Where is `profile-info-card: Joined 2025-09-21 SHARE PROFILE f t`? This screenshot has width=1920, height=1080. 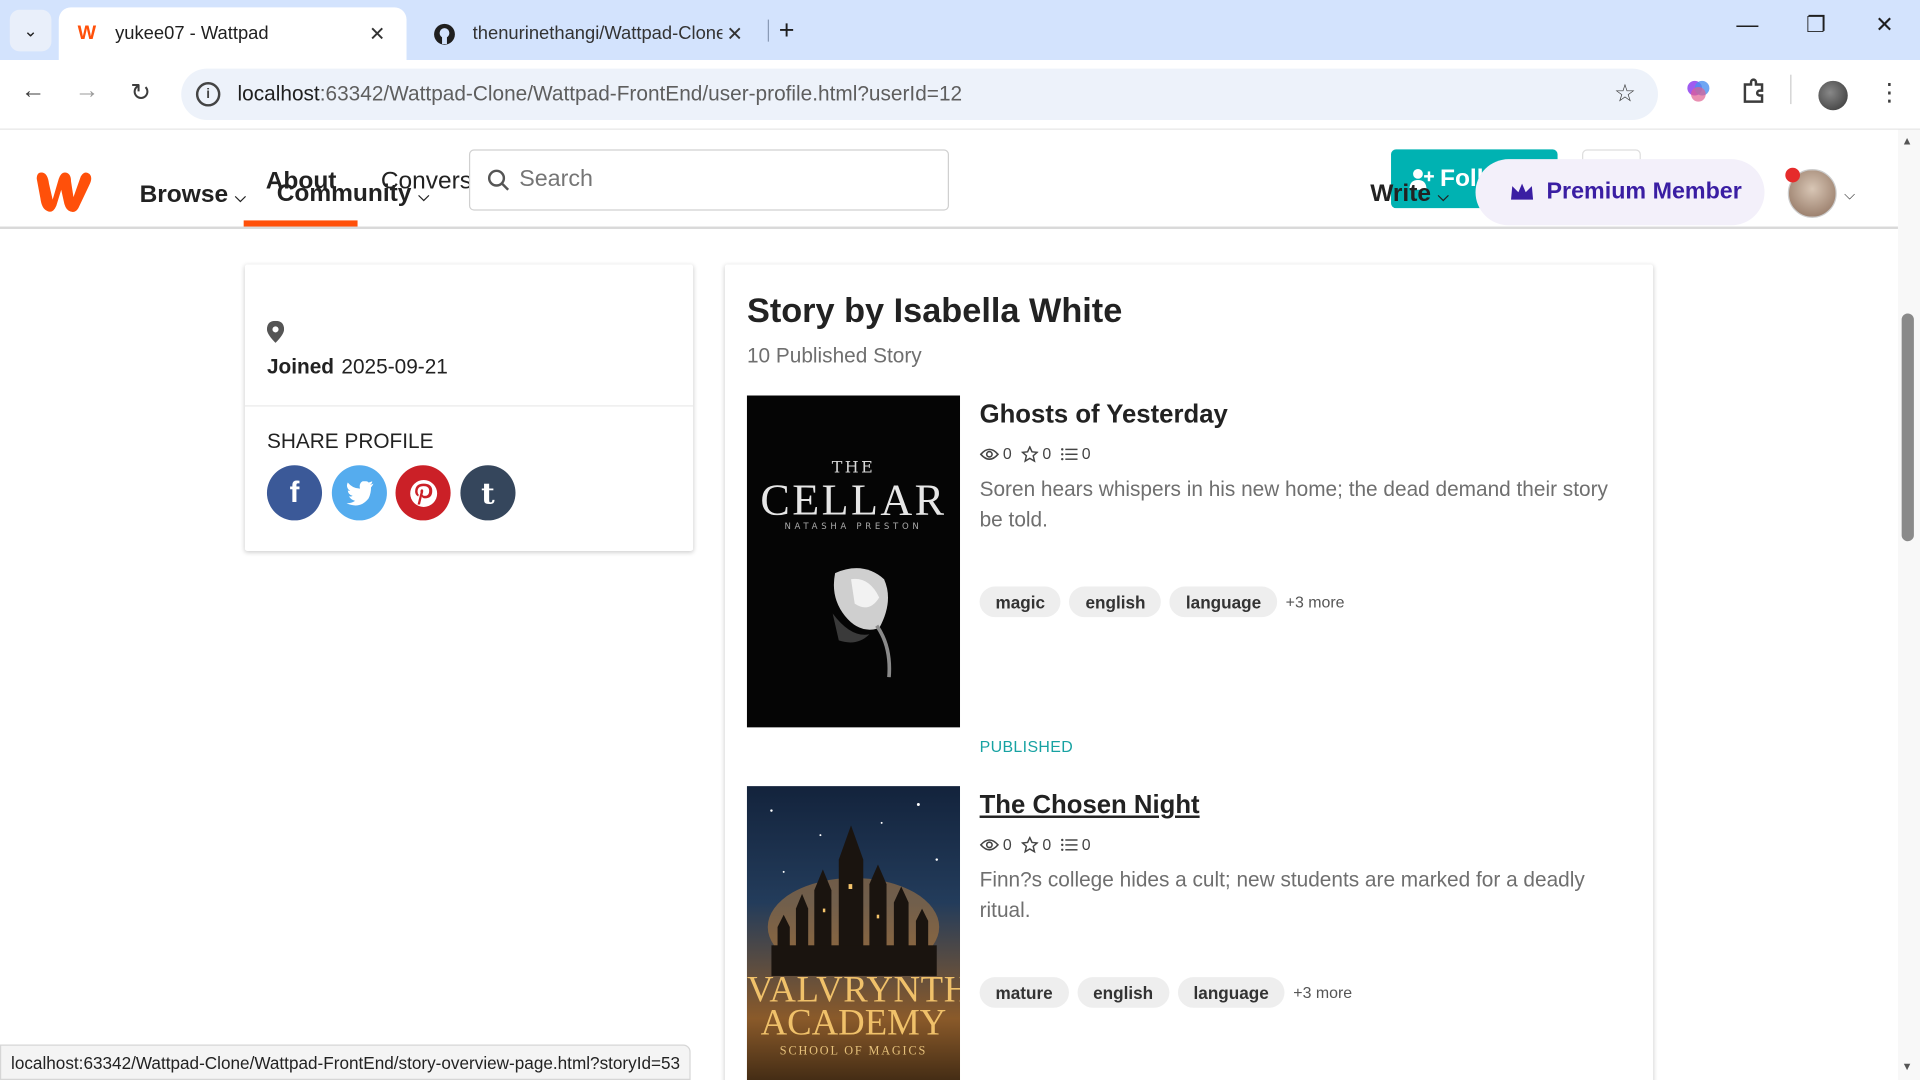
profile-info-card: Joined 2025-09-21 SHARE PROFILE f t is located at coordinates (469, 408).